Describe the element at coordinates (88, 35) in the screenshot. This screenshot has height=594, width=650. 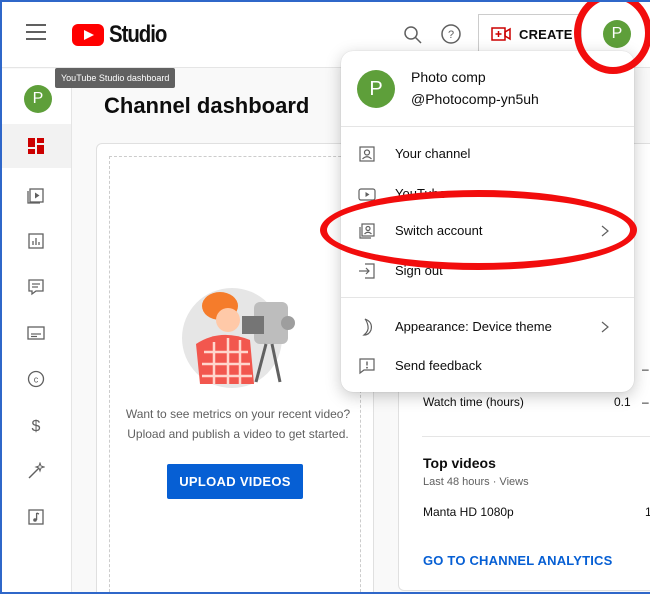
I see `youtube-play-icon` at that location.